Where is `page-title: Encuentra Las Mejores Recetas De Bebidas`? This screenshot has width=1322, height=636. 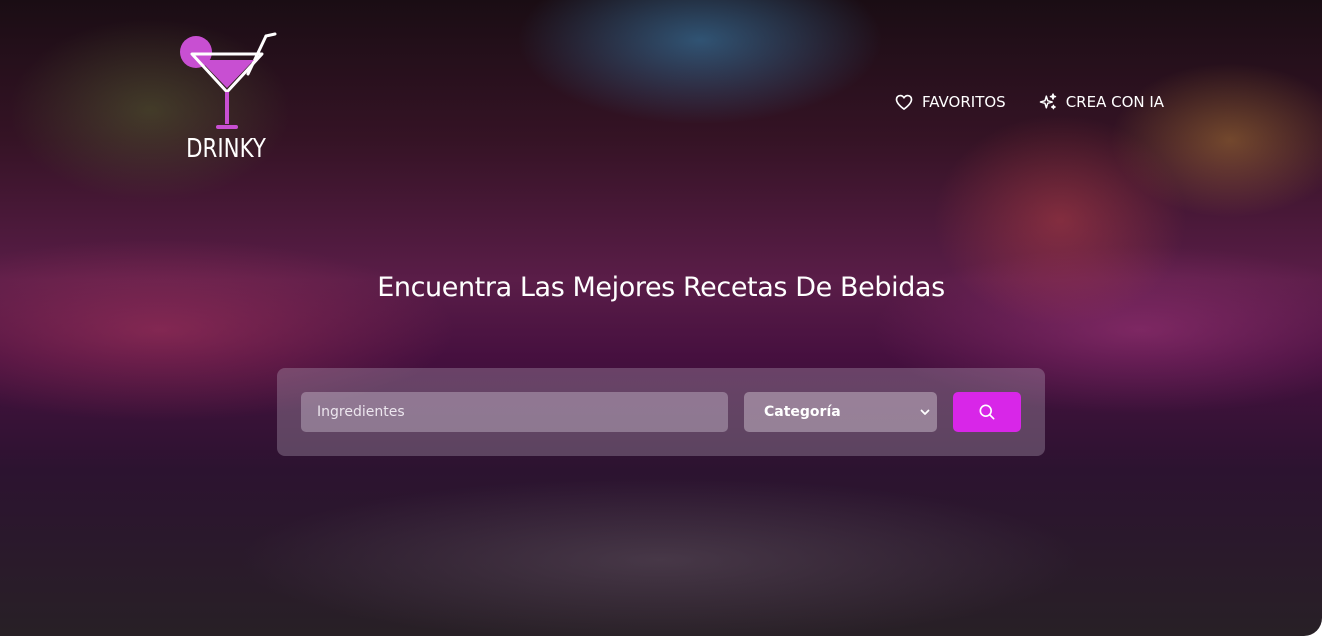
page-title: Encuentra Las Mejores Recetas De Bebidas is located at coordinates (661, 287).